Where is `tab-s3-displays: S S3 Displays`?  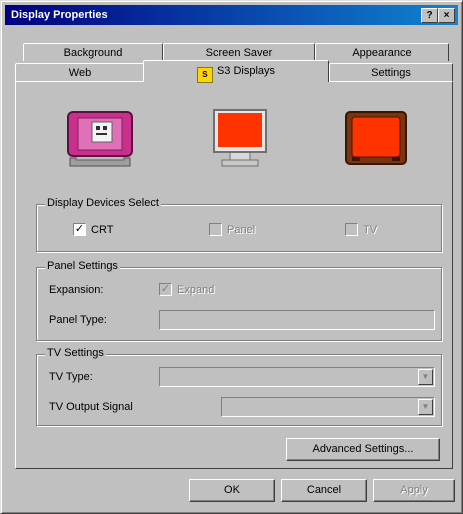 tab-s3-displays: S S3 Displays is located at coordinates (236, 71).